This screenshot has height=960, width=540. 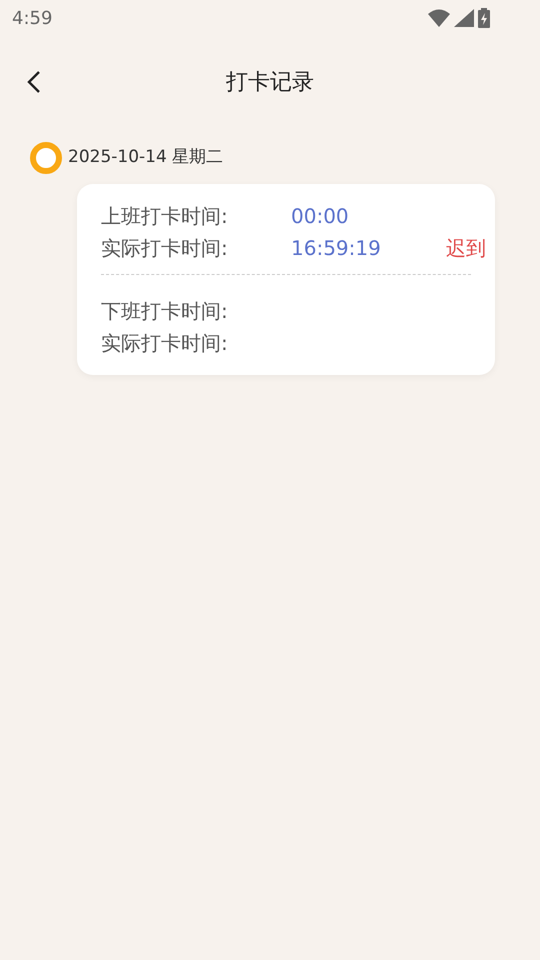 What do you see at coordinates (34, 82) in the screenshot?
I see `back-icon` at bounding box center [34, 82].